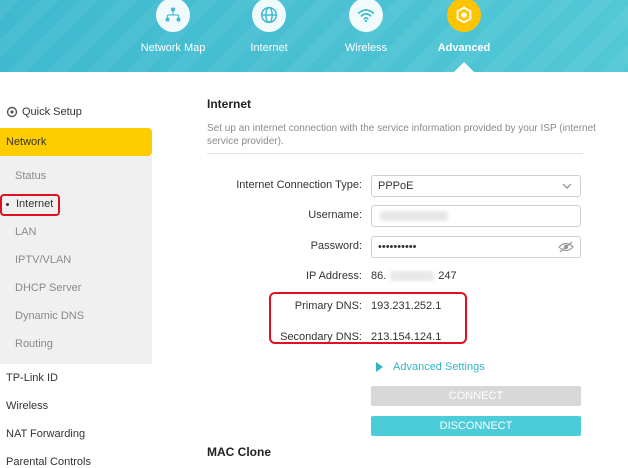 This screenshot has height=468, width=628. I want to click on advanced-settings-label: Advanced Settings, so click(439, 367).